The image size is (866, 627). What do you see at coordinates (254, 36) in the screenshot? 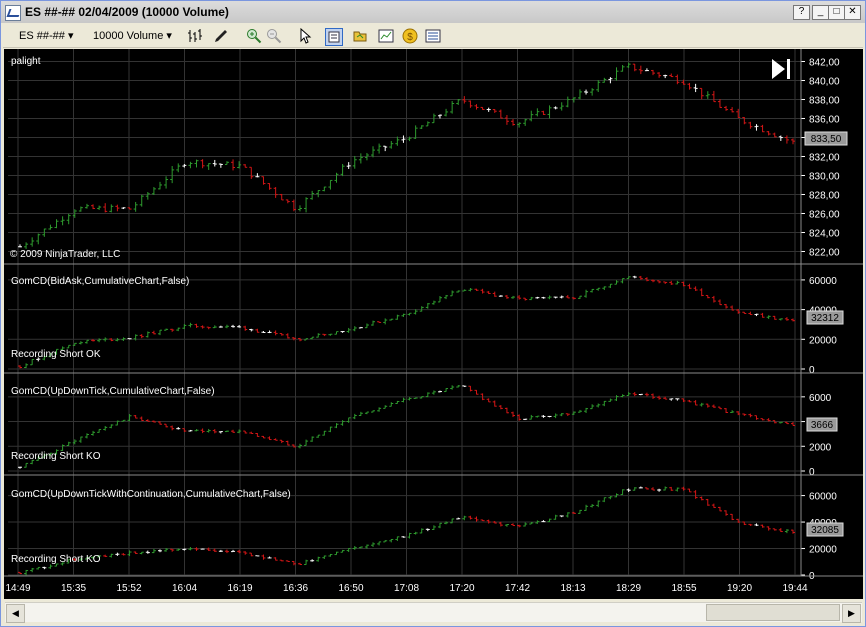
I see `zoom-in-icon` at bounding box center [254, 36].